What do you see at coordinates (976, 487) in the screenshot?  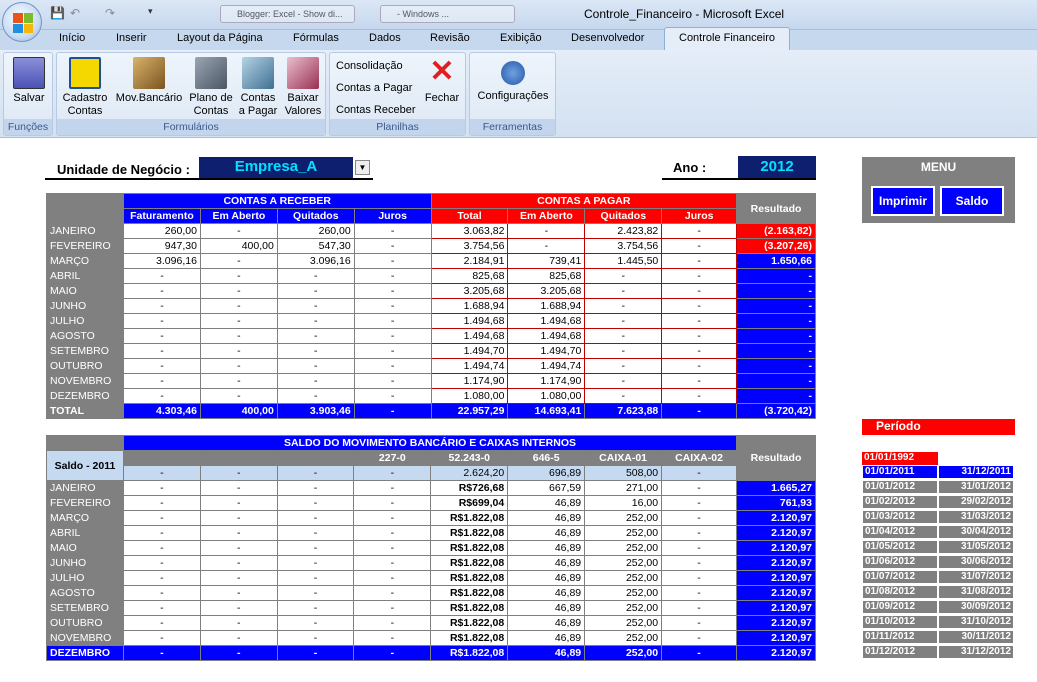 I see `periodo-end: 31/01/2012` at bounding box center [976, 487].